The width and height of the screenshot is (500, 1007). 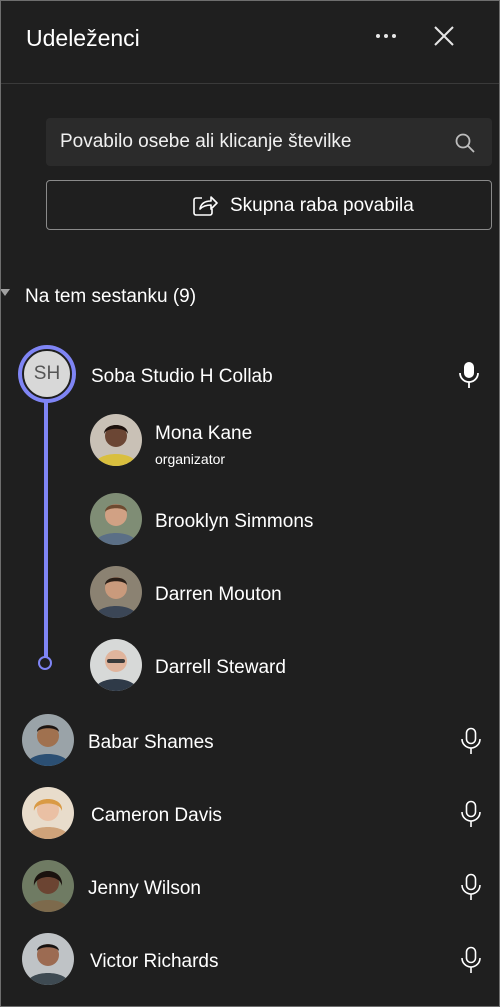 I want to click on room-name: Soba Studio H Collab, so click(x=182, y=377).